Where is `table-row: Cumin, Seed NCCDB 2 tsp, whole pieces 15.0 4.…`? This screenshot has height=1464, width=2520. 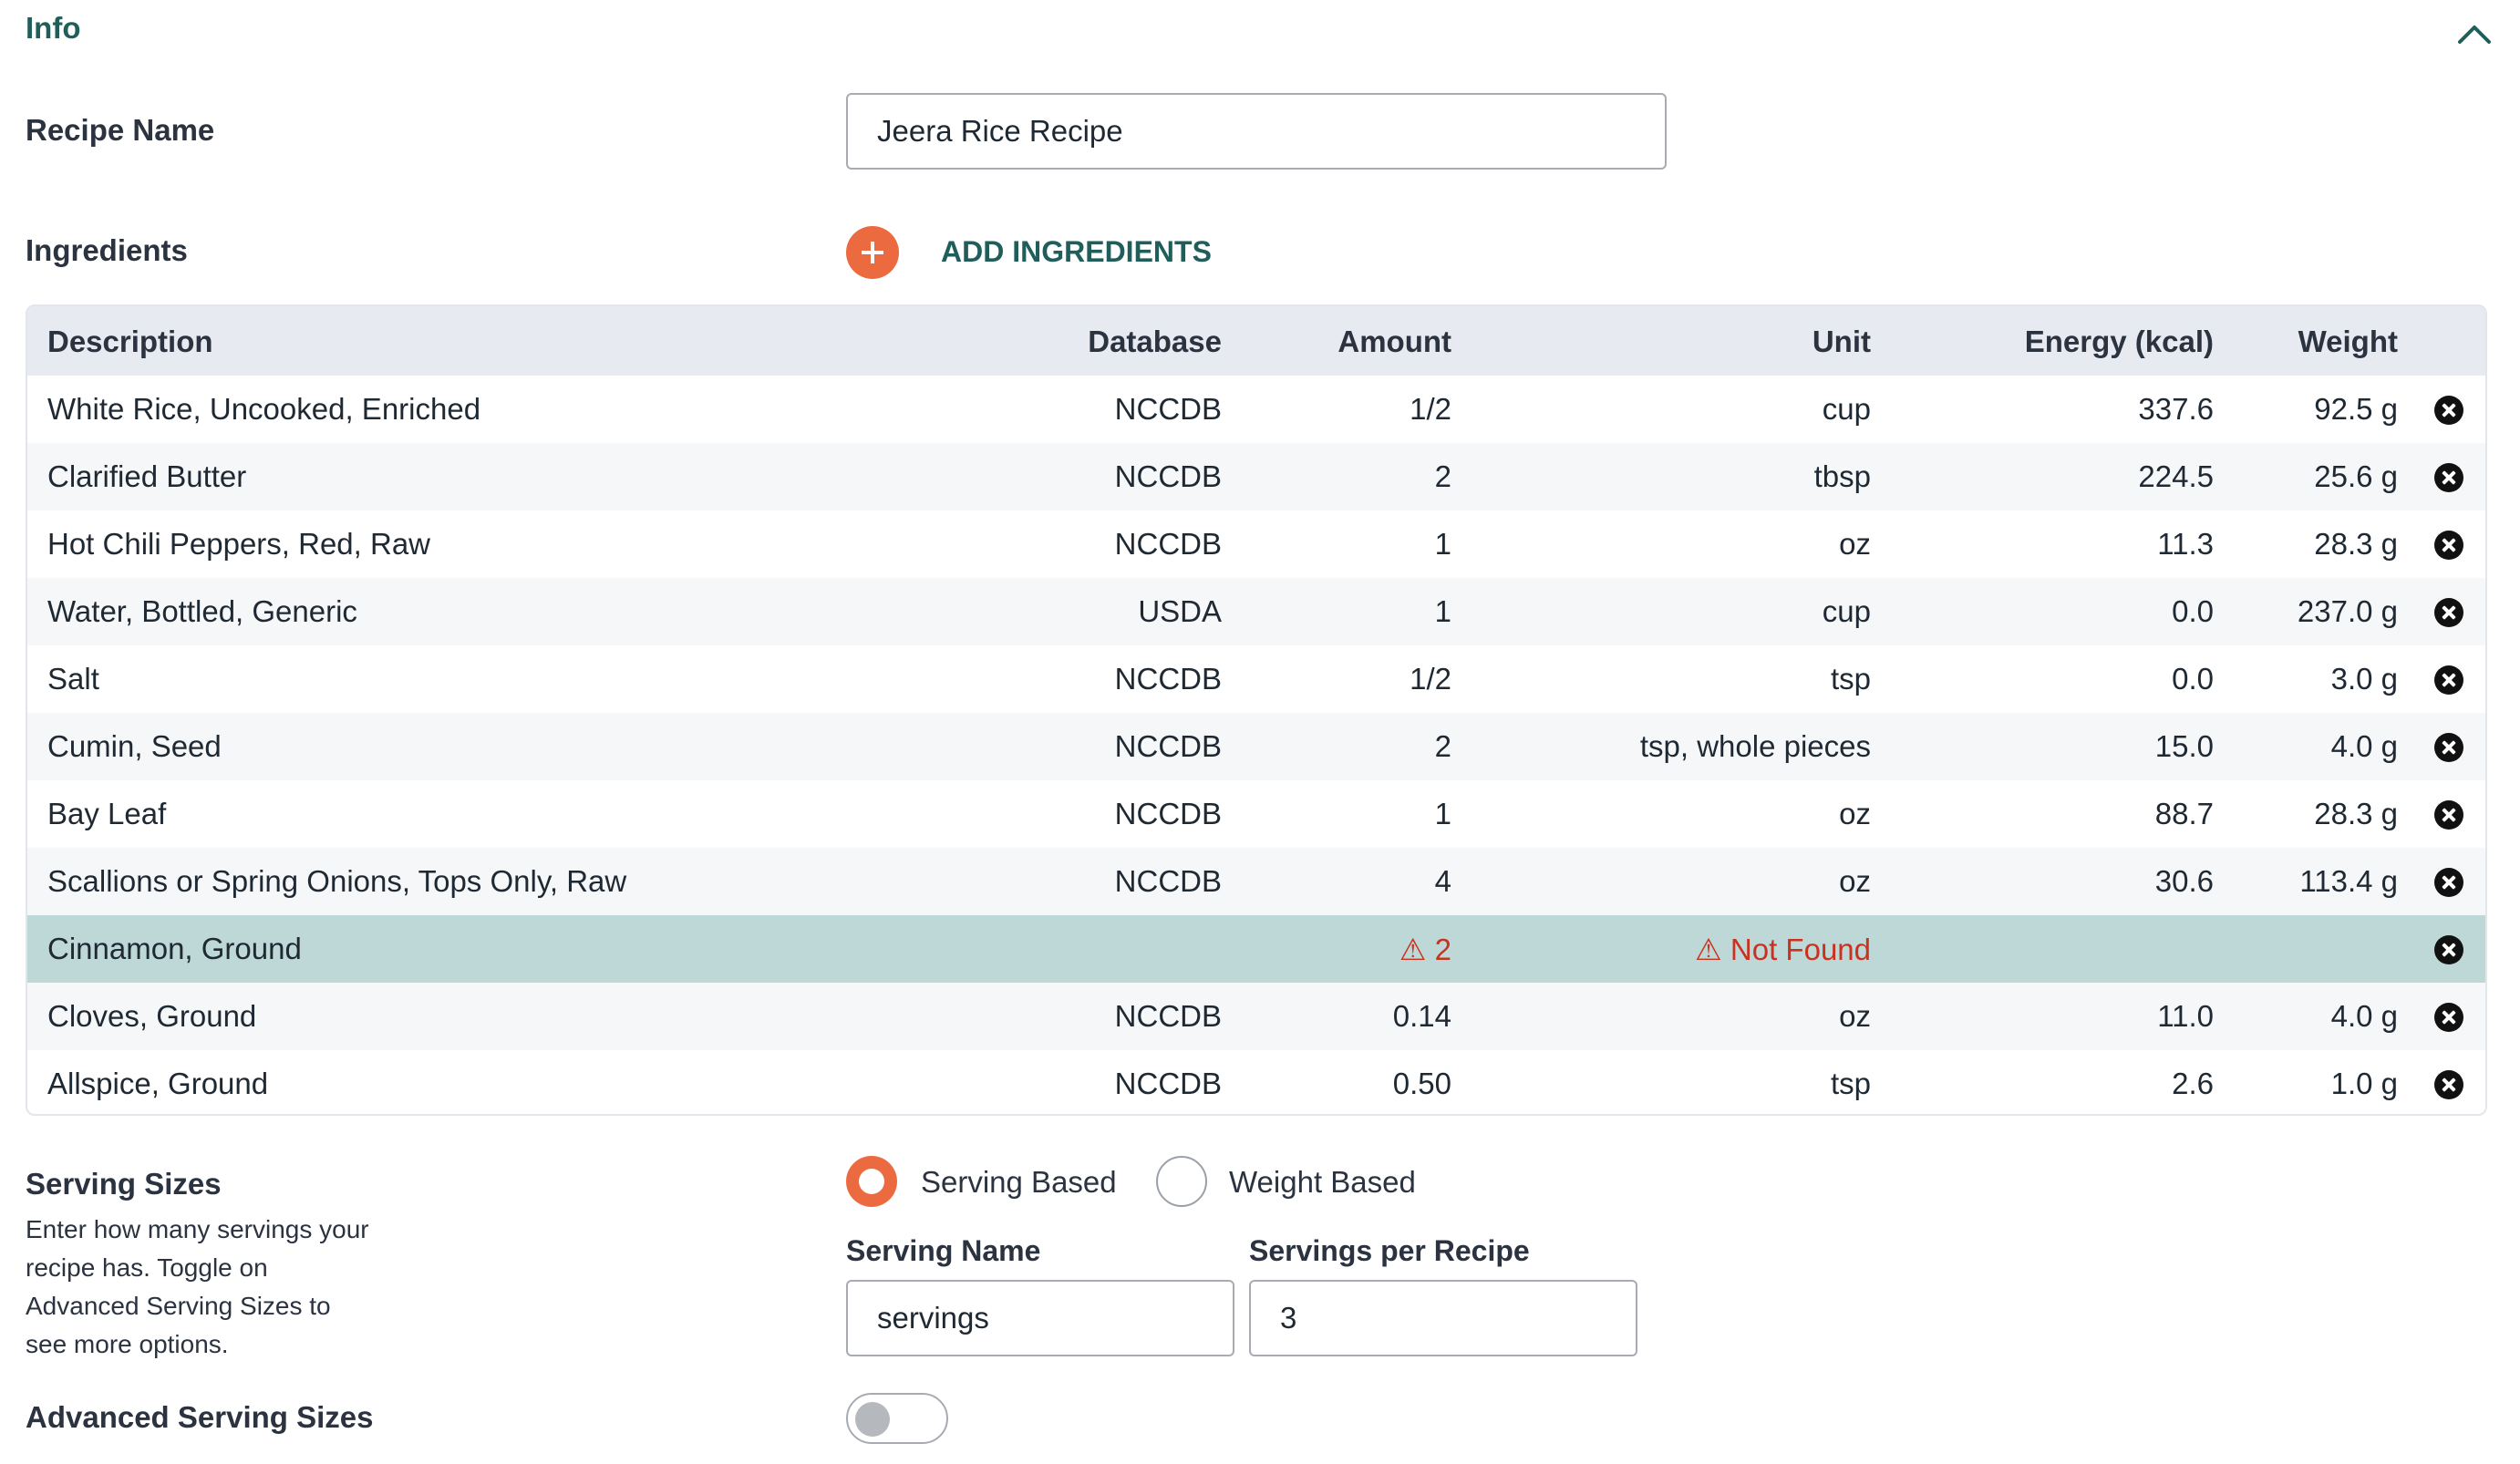 table-row: Cumin, Seed NCCDB 2 tsp, whole pieces 15.0 4.… is located at coordinates (1256, 747).